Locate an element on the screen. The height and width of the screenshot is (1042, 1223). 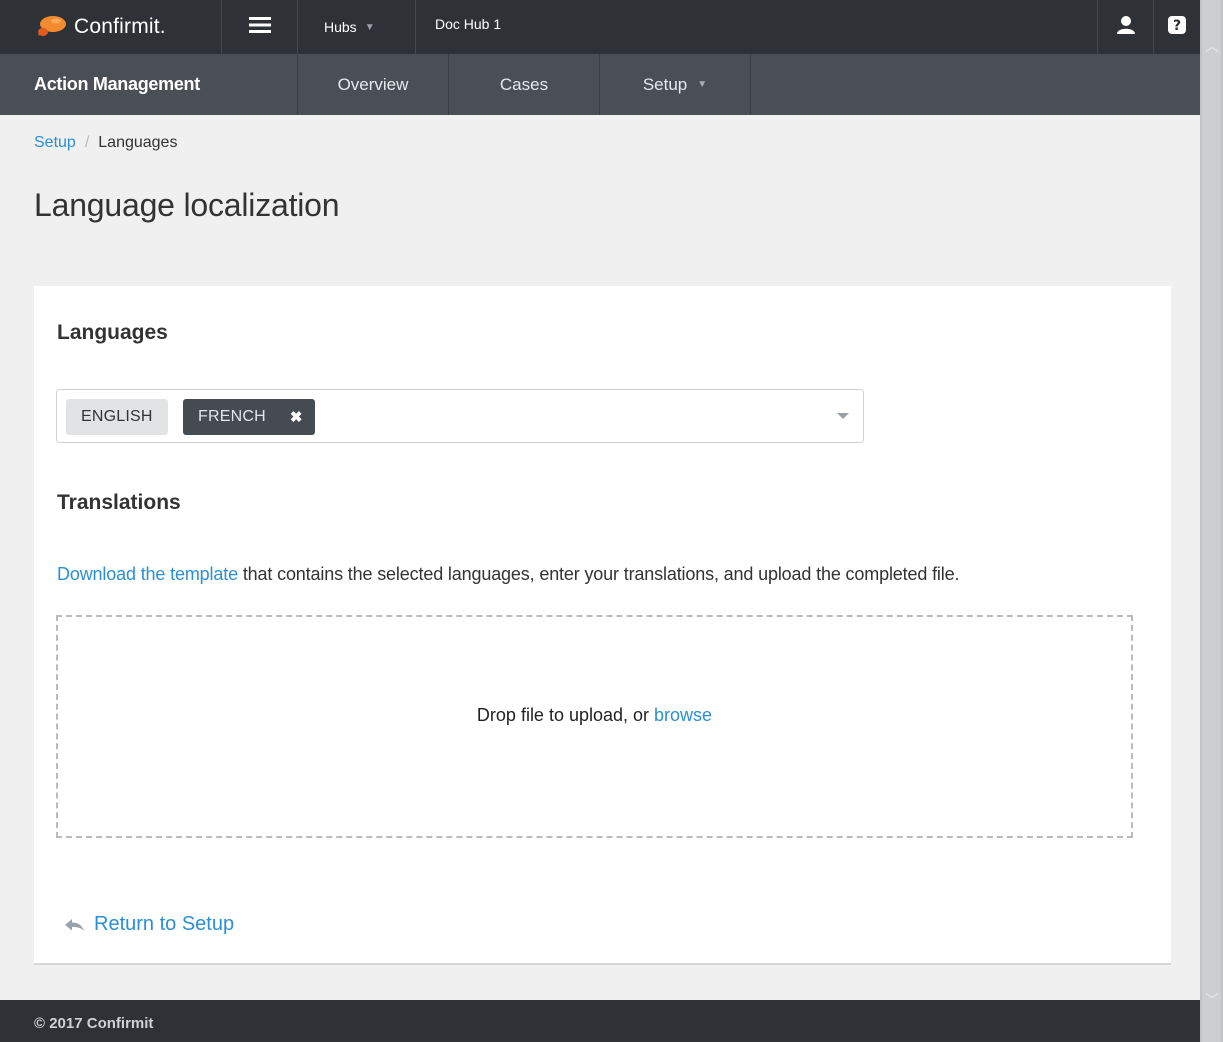
module-nav: Action Management Overview Cases Setup ▼ is located at coordinates (600, 84).